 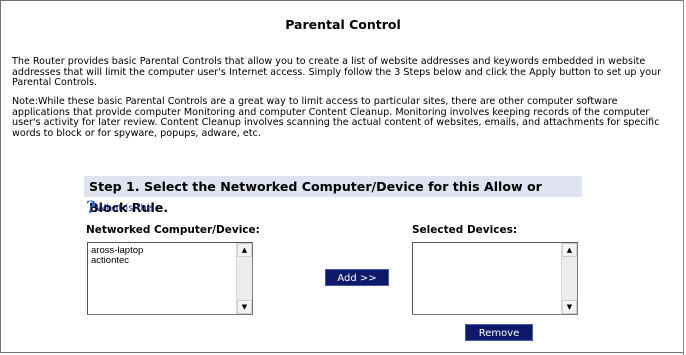 What do you see at coordinates (495, 278) in the screenshot?
I see `selected-devices-list: ▲ ▼` at bounding box center [495, 278].